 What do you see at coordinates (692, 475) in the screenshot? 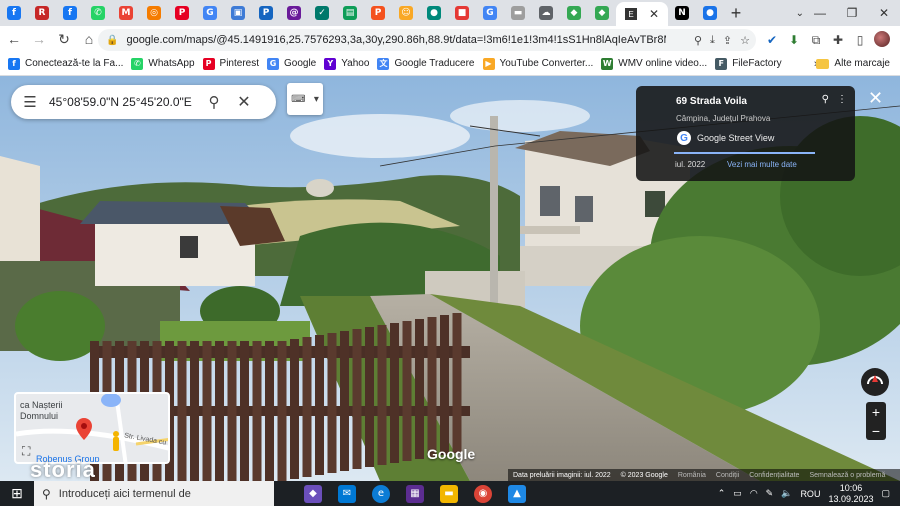
I see `country-link: România` at bounding box center [692, 475].